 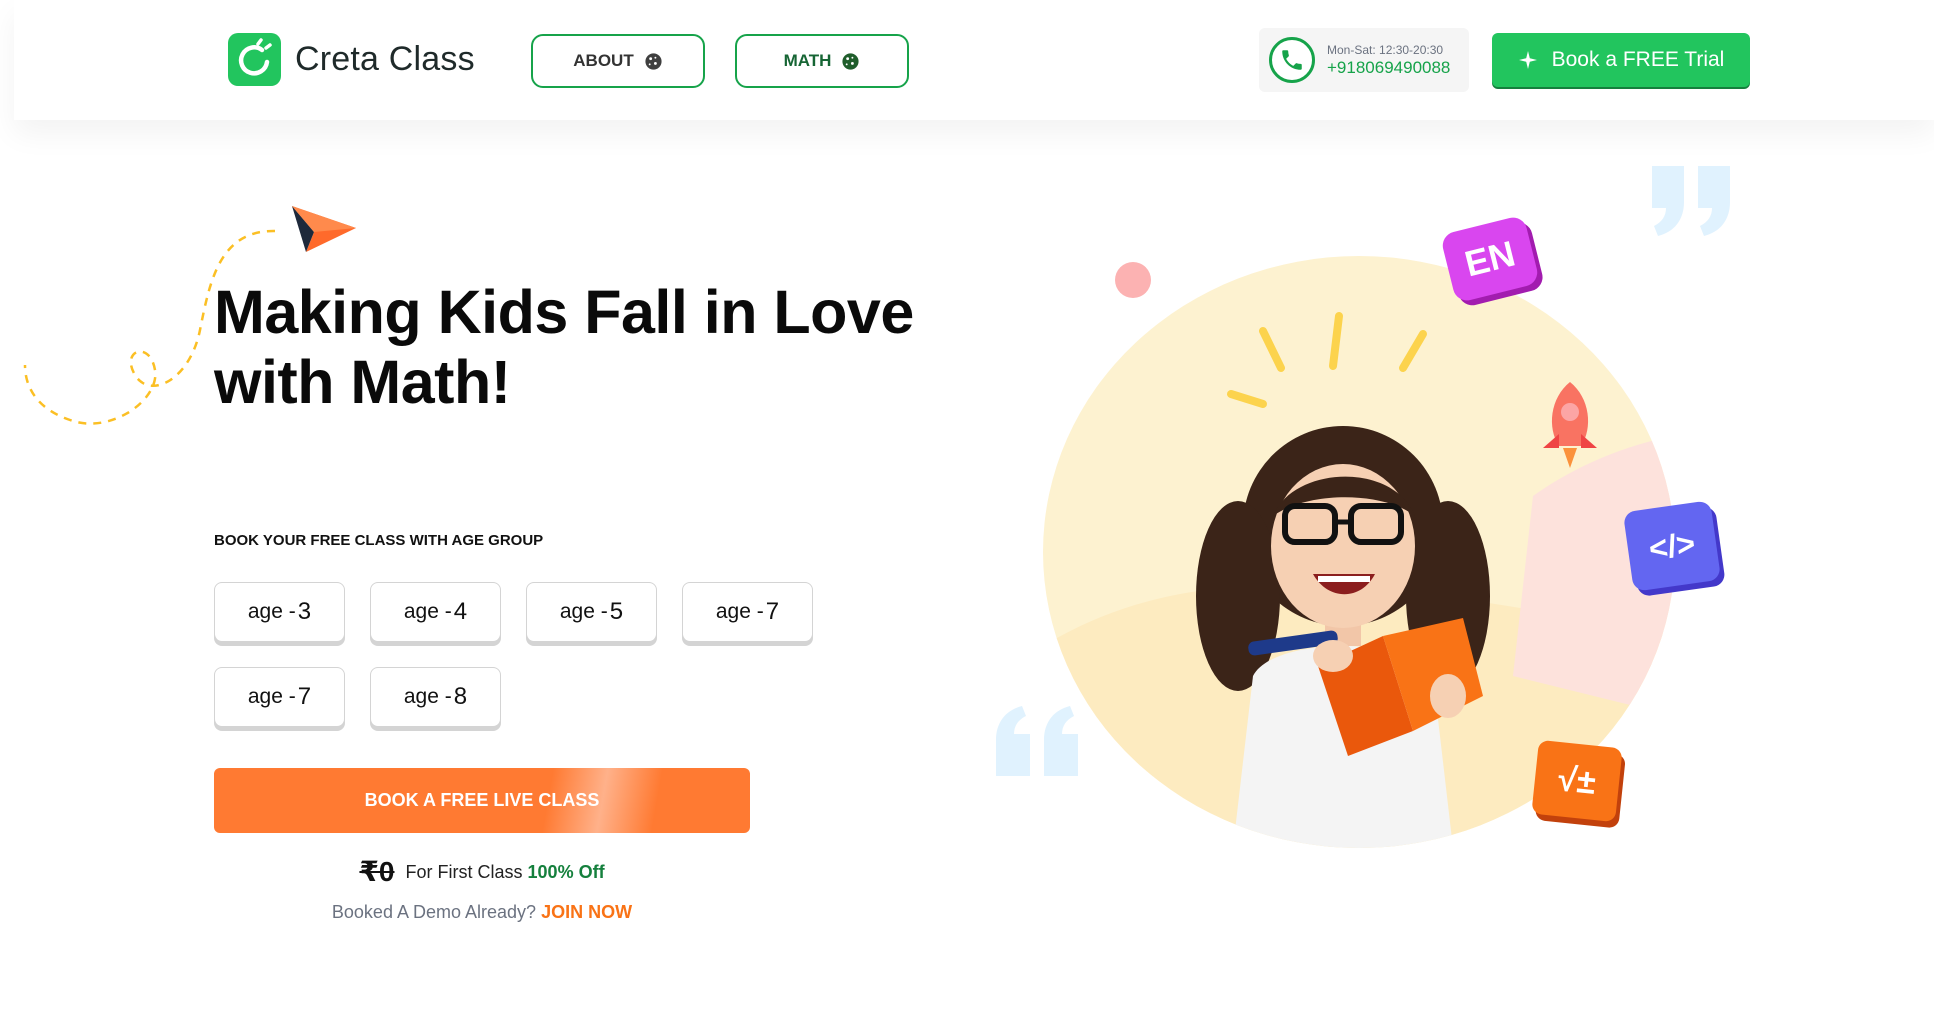 I want to click on english-badge-icon: EN, so click(x=1490, y=259).